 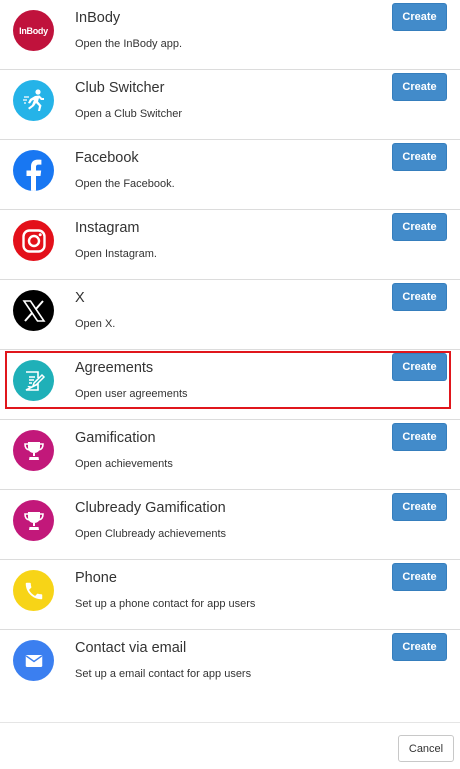 I want to click on item-description: Open a Club Switcher, so click(x=128, y=114).